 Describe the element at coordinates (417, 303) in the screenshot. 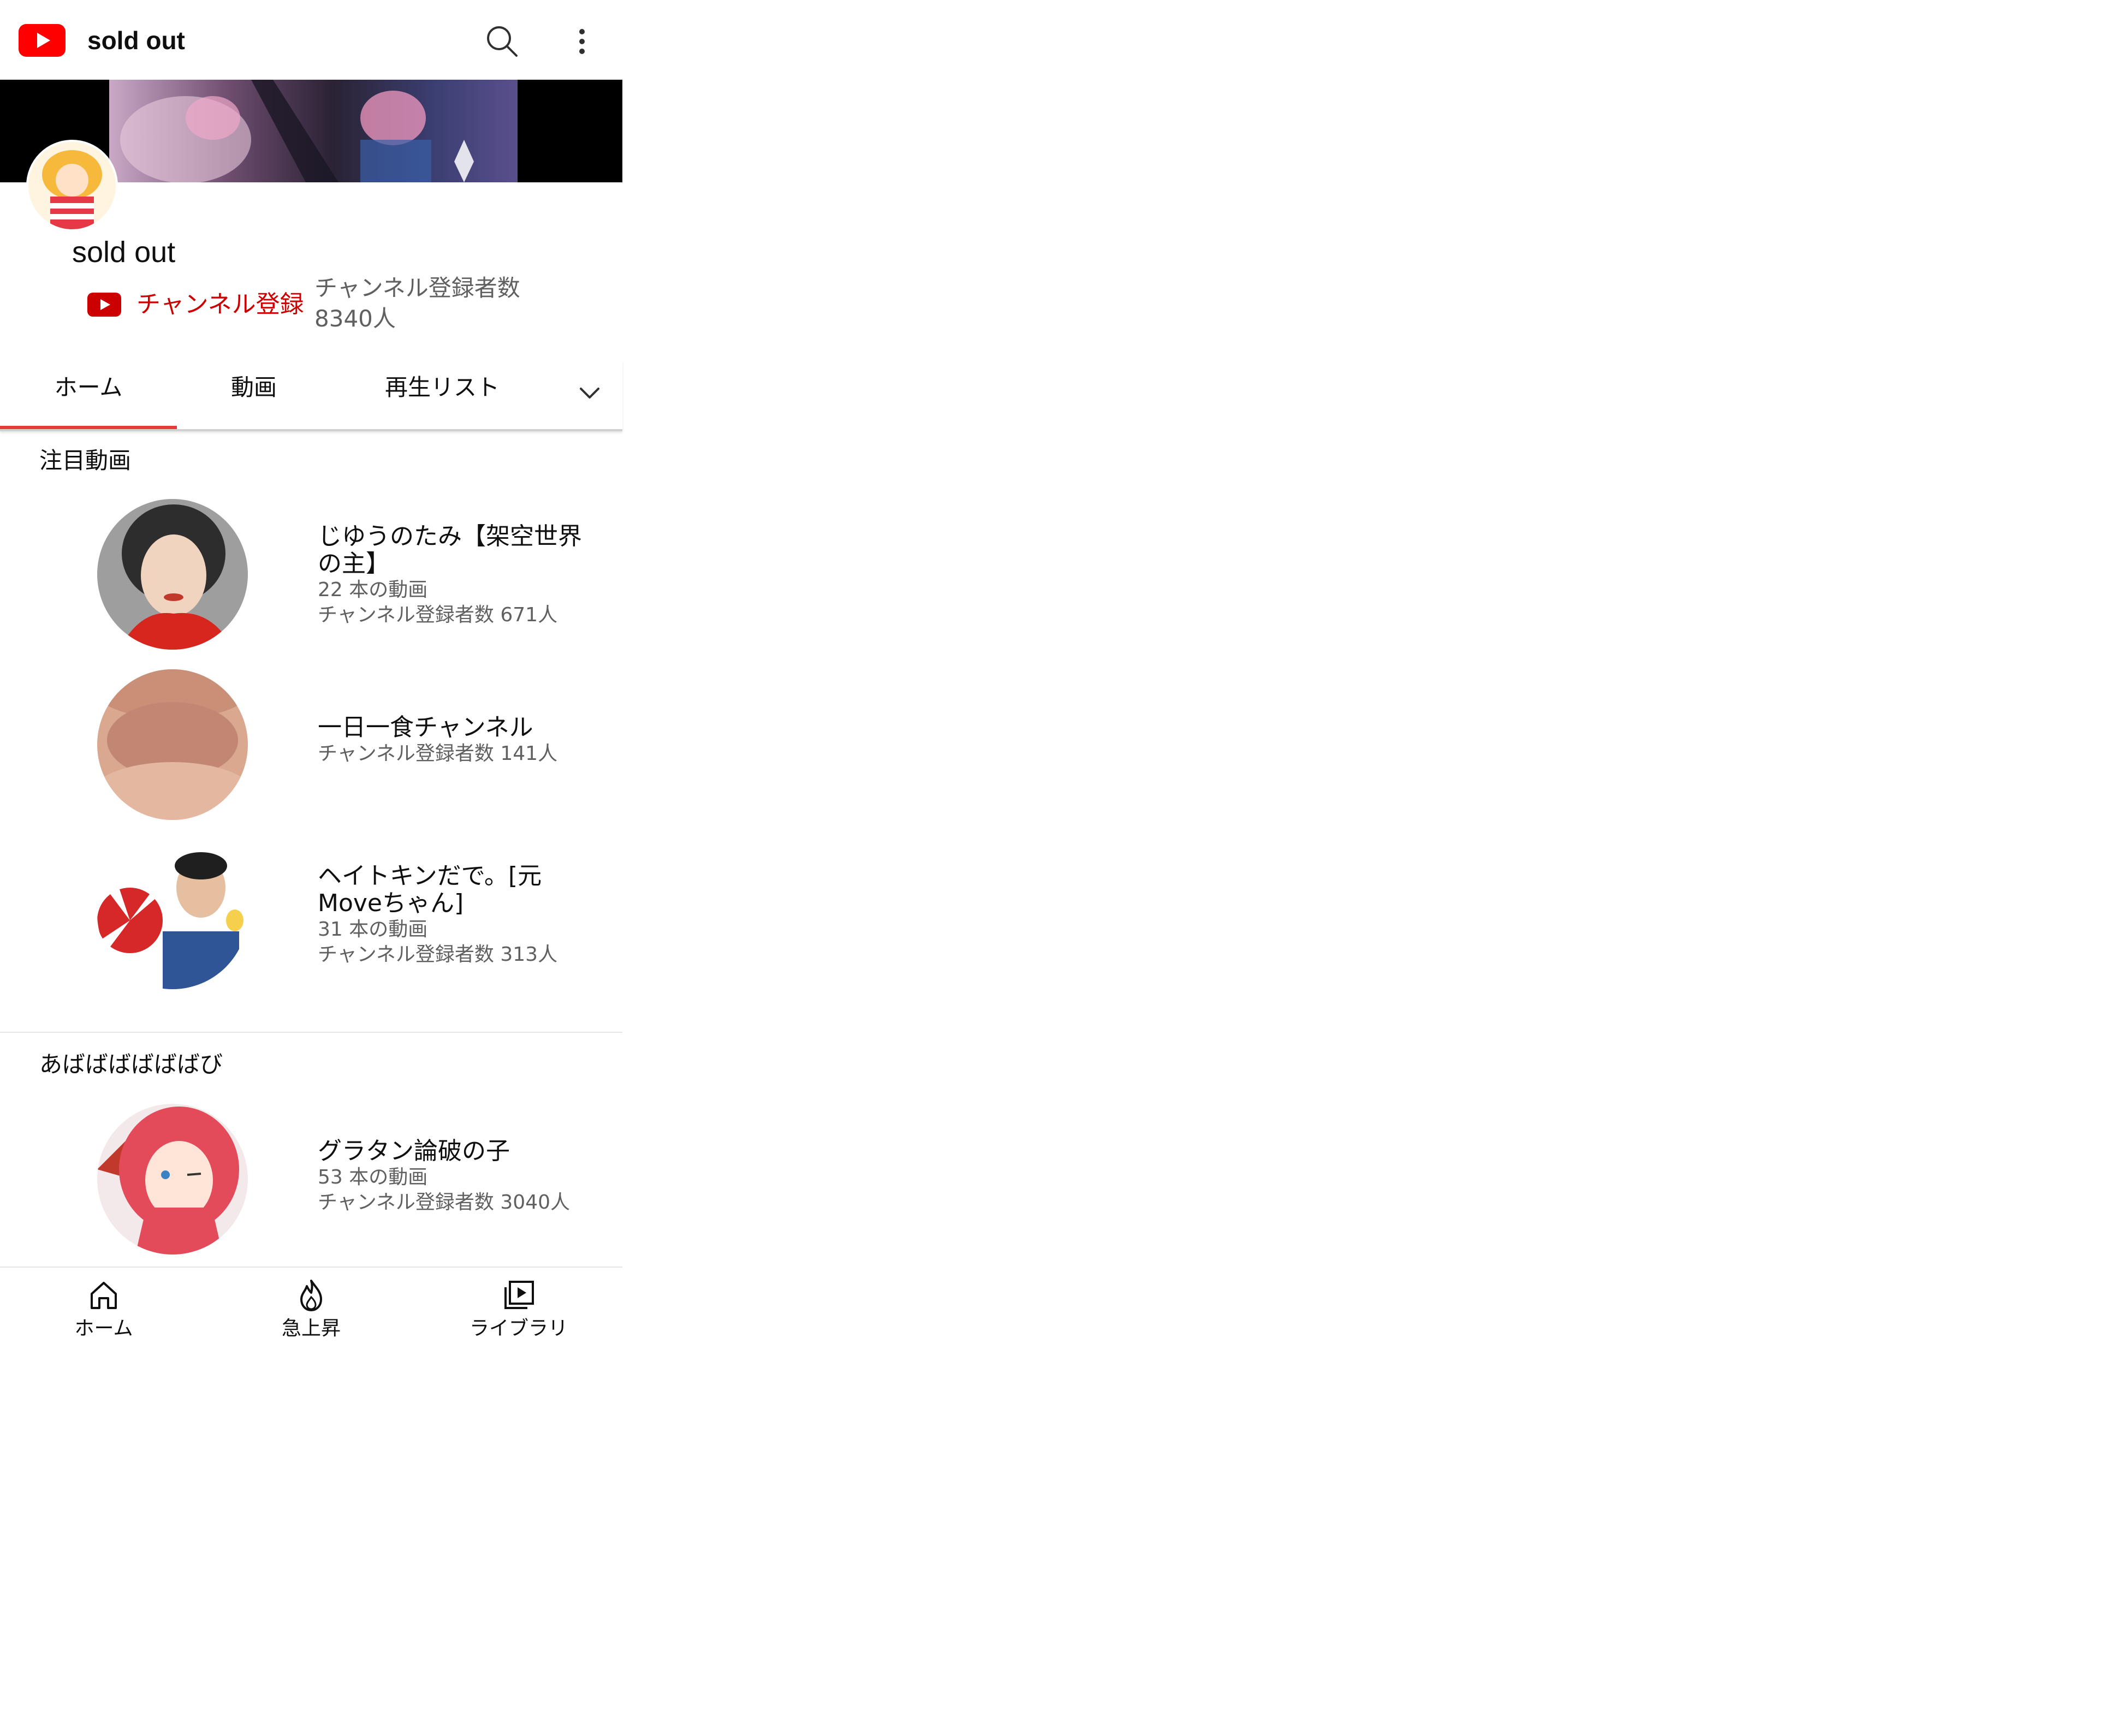

I see `subscriber-count: チャンネル登録者数 8340人` at that location.